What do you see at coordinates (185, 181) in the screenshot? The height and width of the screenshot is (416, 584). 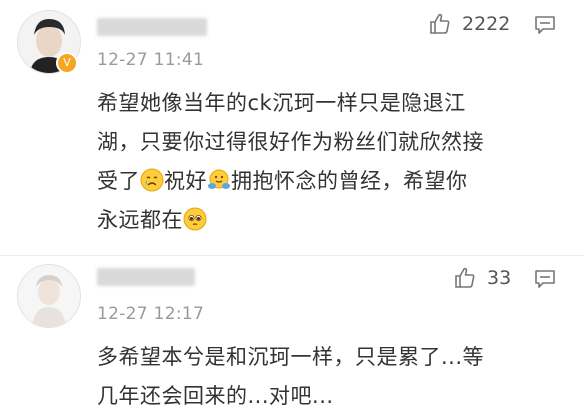 I see `comment-text-fragment: 祝好` at bounding box center [185, 181].